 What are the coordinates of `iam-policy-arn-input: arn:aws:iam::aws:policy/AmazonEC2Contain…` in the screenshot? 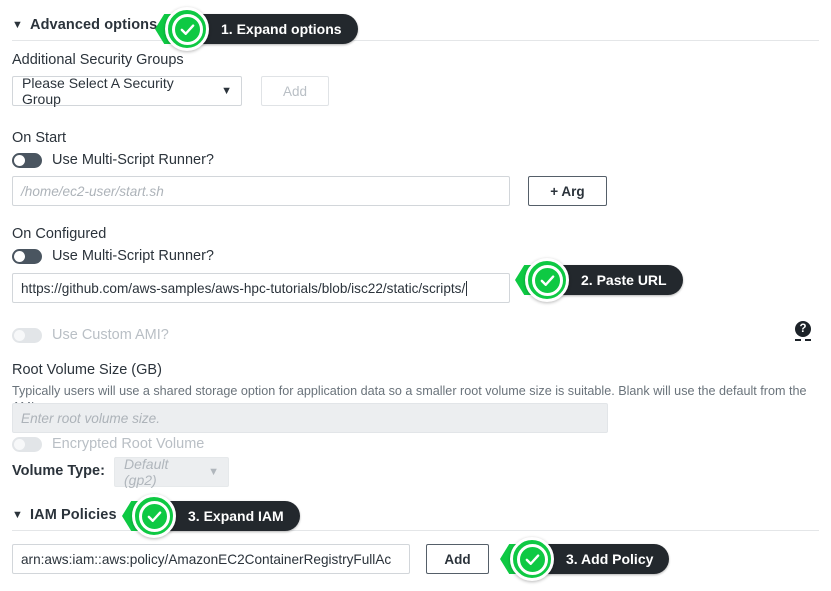 It's located at (211, 559).